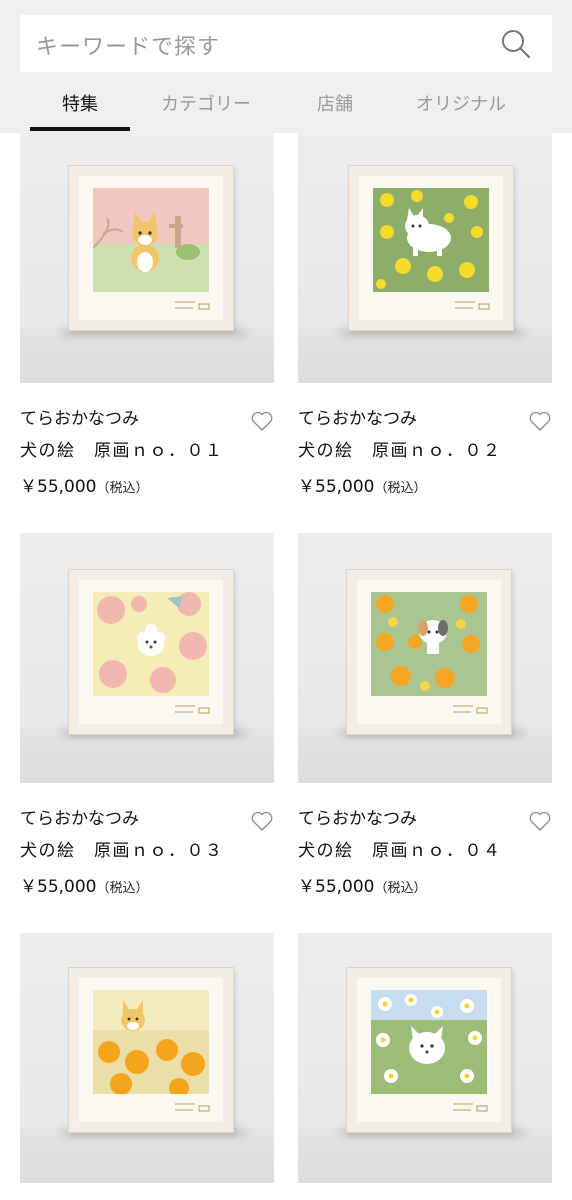  What do you see at coordinates (151, 1042) in the screenshot?
I see `artwork-corgi-orange-poppies` at bounding box center [151, 1042].